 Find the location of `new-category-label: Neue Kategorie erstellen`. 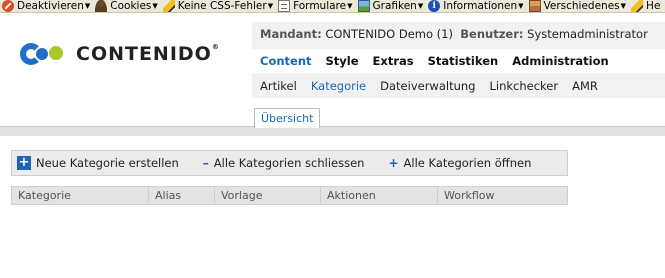

new-category-label: Neue Kategorie erstellen is located at coordinates (107, 163).